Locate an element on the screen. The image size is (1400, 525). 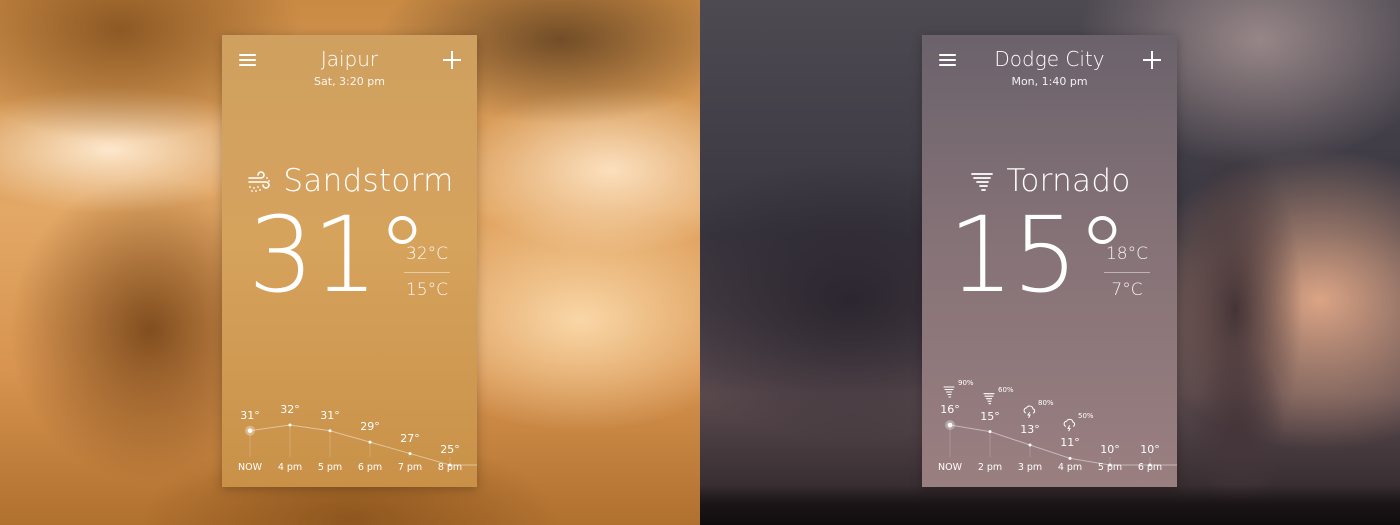
precipitation-chance: 90% is located at coordinates (966, 383).